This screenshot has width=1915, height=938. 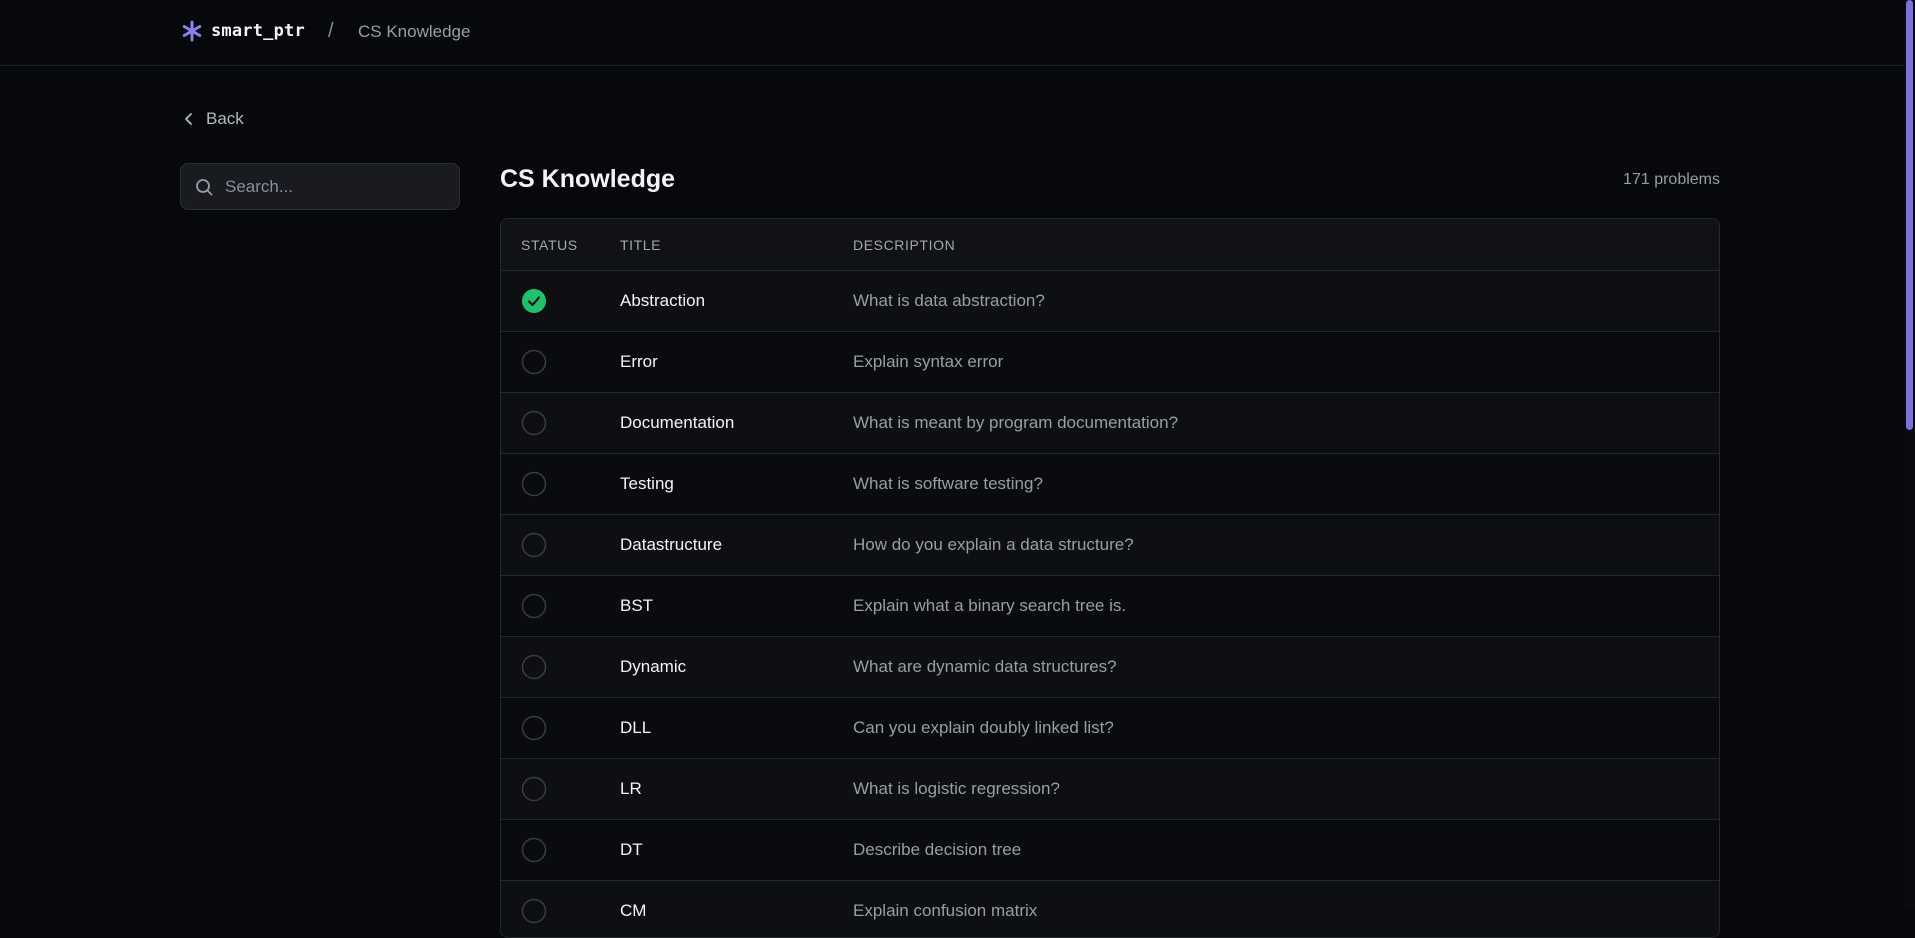 I want to click on problem-description: What is data abstraction?, so click(x=949, y=300).